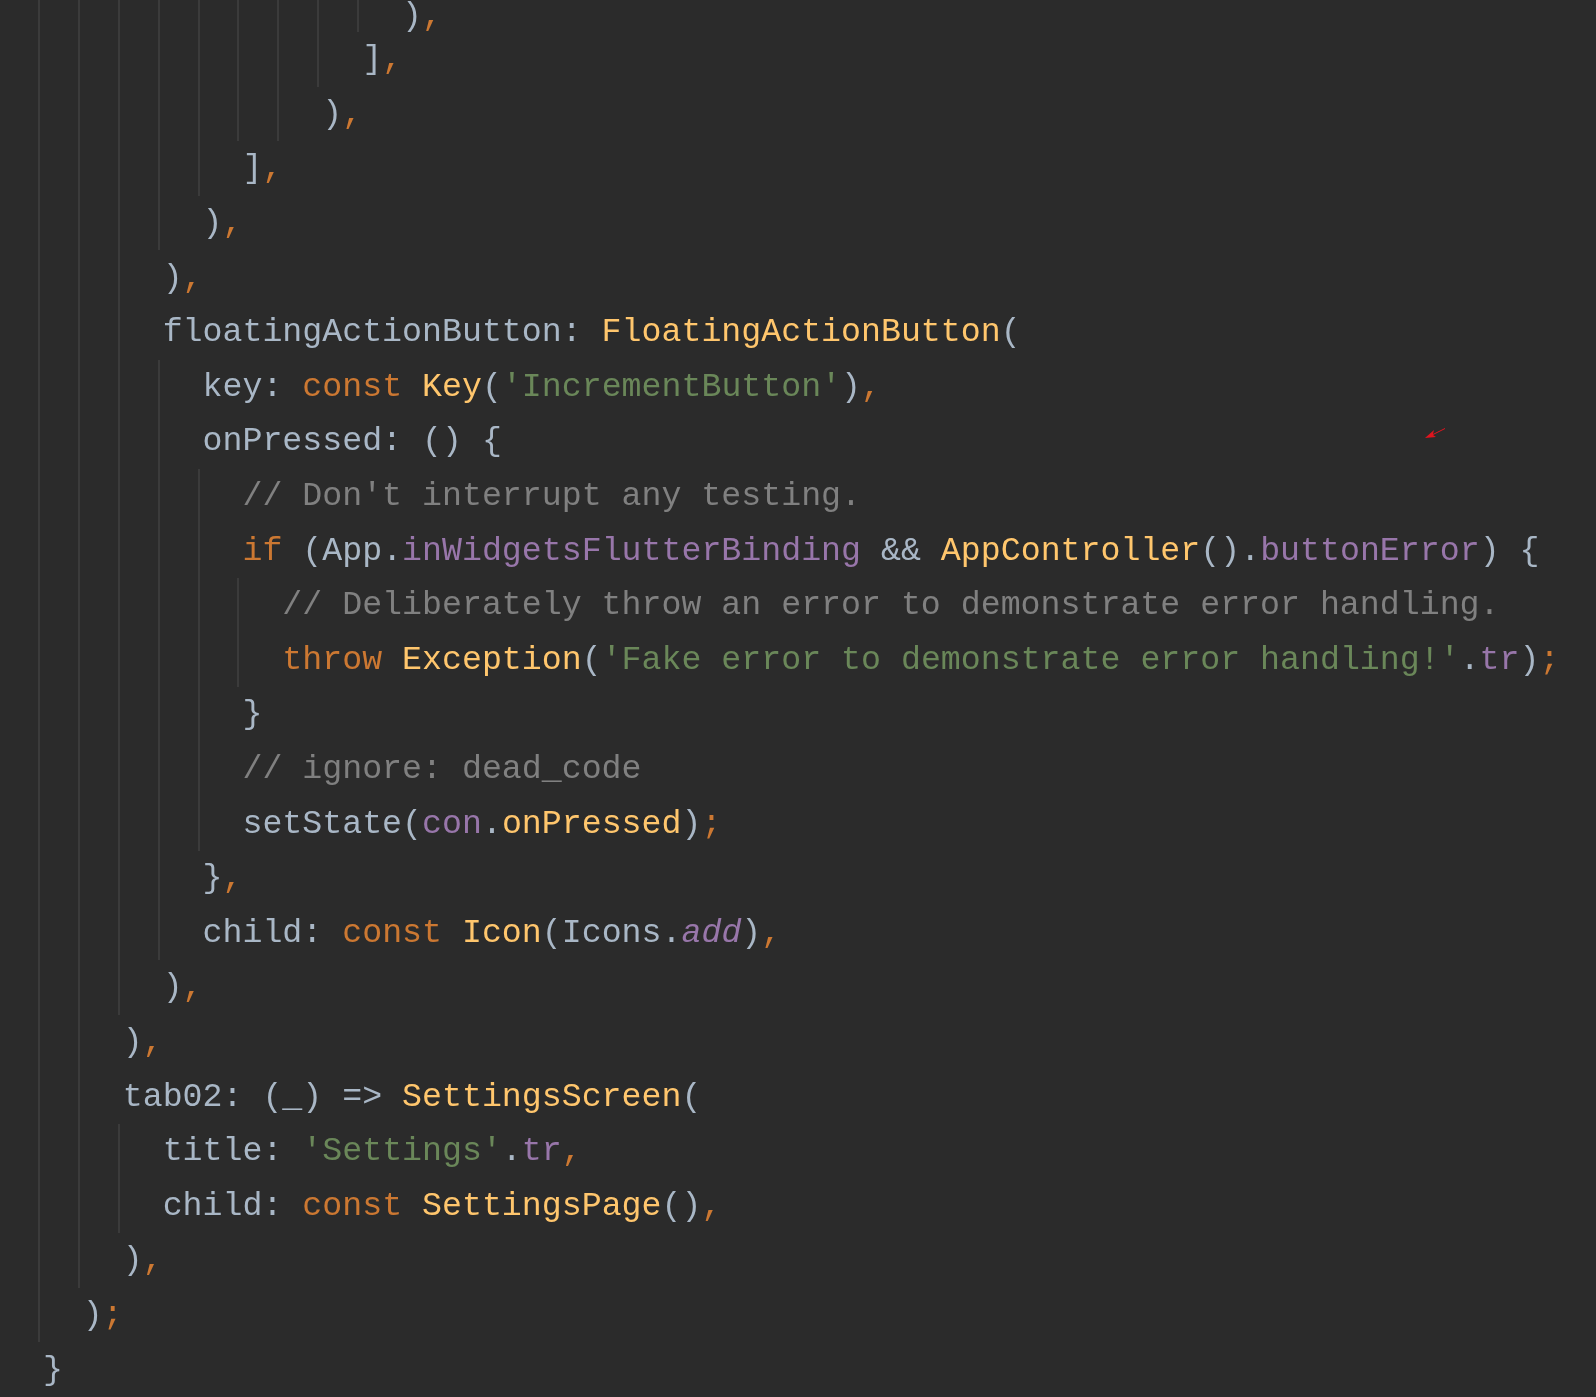 This screenshot has height=1397, width=1596. Describe the element at coordinates (442, 769) in the screenshot. I see `code-comment: // ignore: dead_code` at that location.